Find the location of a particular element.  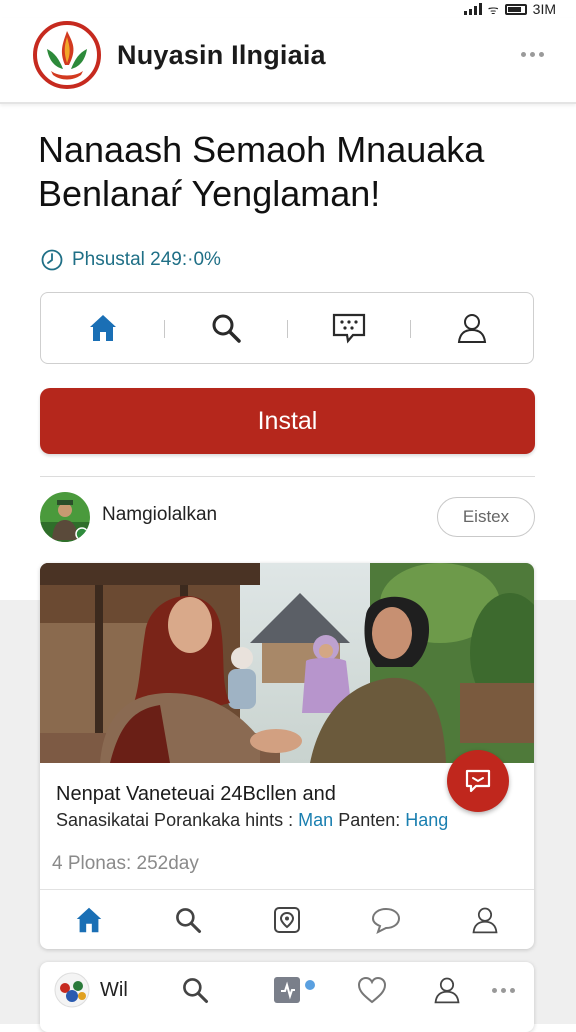

comment-fab is located at coordinates (478, 781).